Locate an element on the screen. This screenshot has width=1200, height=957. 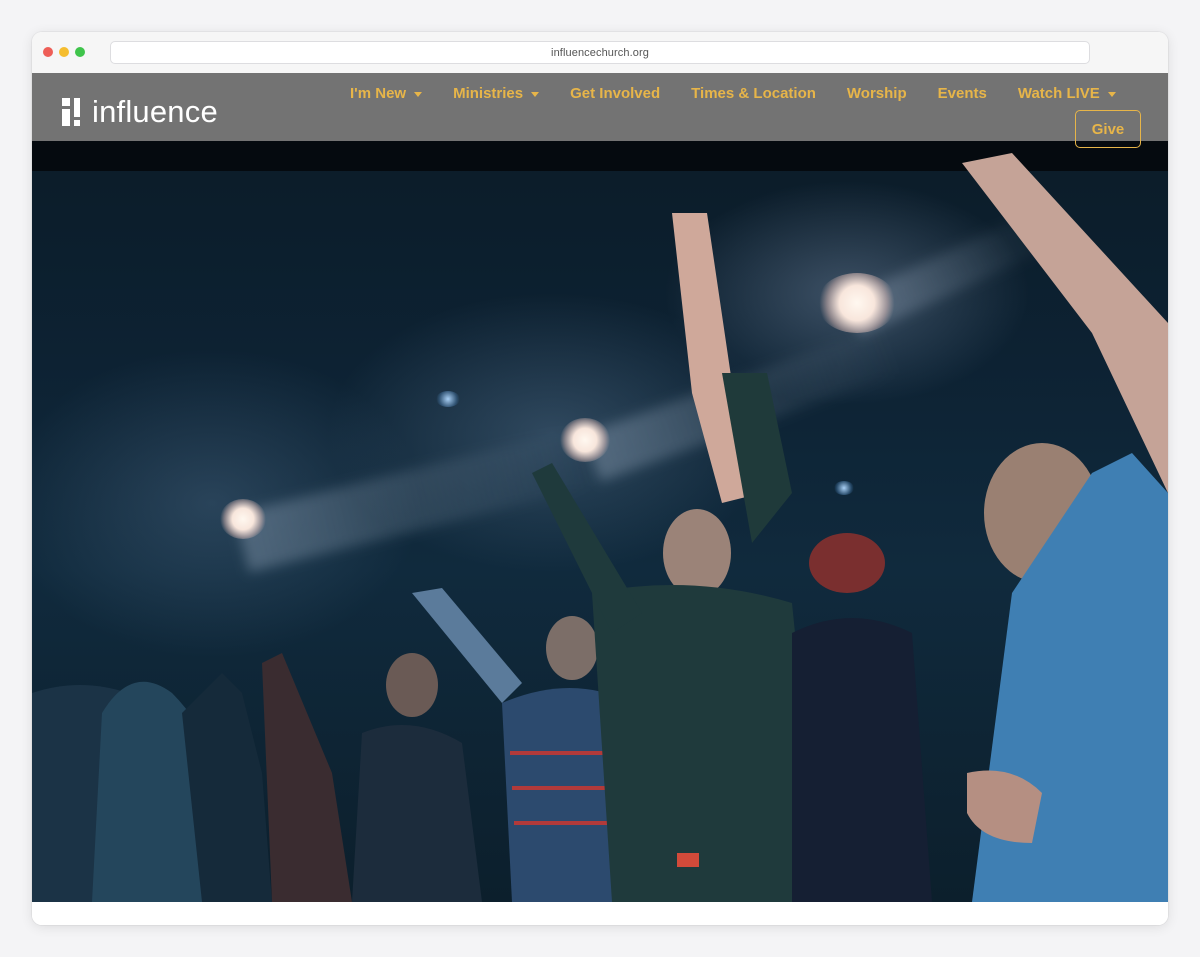
nav-item-watch-live: Watch LIVE is located at coordinates (1067, 93).